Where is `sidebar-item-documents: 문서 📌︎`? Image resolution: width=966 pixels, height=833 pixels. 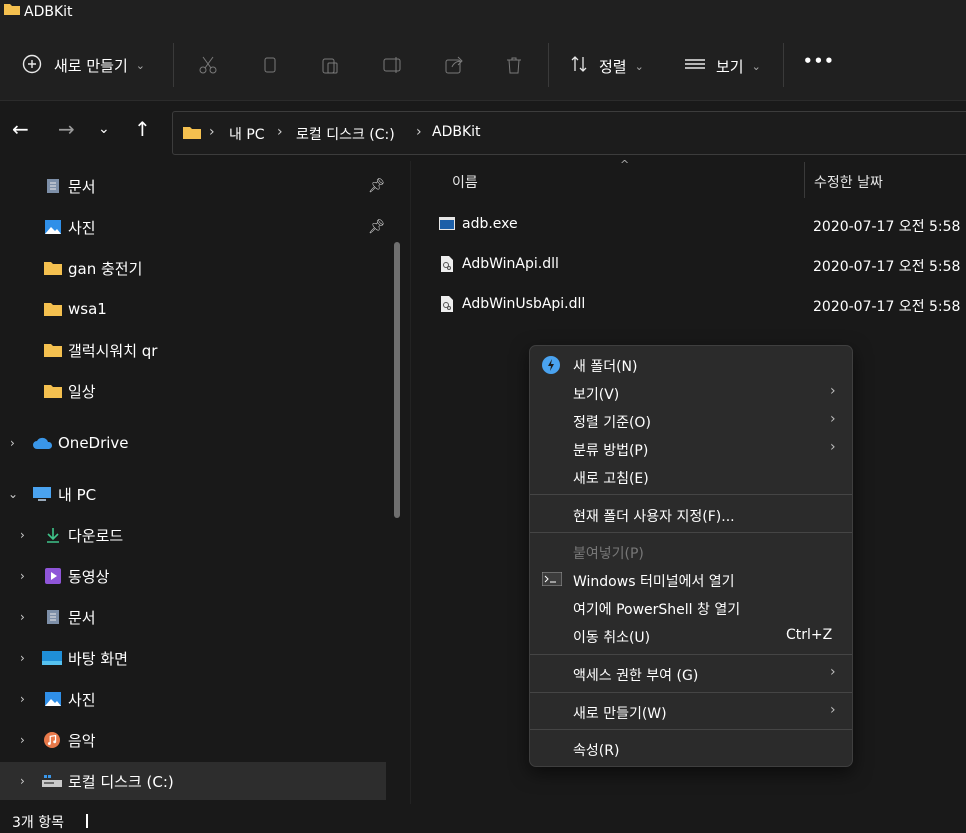
sidebar-item-documents: 문서 📌︎ is located at coordinates (193, 186).